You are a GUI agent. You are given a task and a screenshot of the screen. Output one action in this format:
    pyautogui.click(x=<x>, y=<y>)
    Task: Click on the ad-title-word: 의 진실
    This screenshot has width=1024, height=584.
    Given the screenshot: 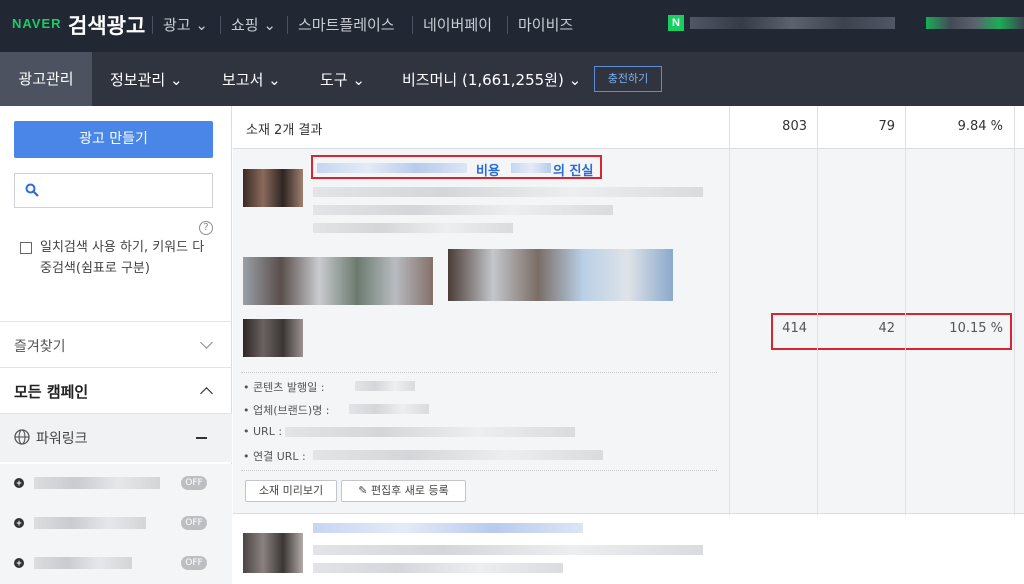 What is the action you would take?
    pyautogui.click(x=573, y=169)
    